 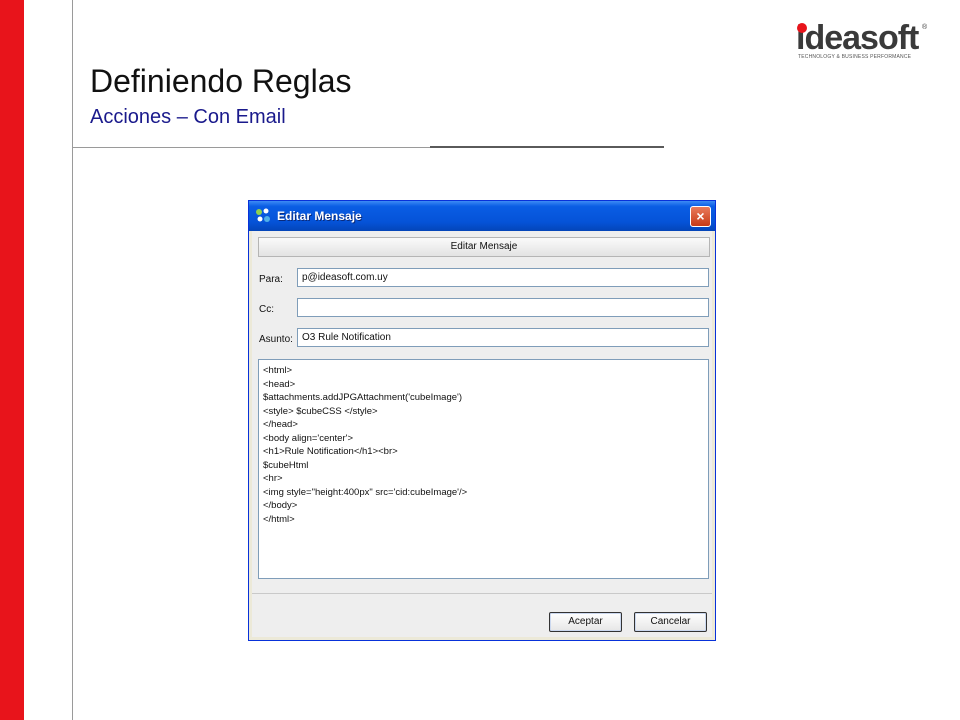 I want to click on close-button: ×, so click(x=700, y=216).